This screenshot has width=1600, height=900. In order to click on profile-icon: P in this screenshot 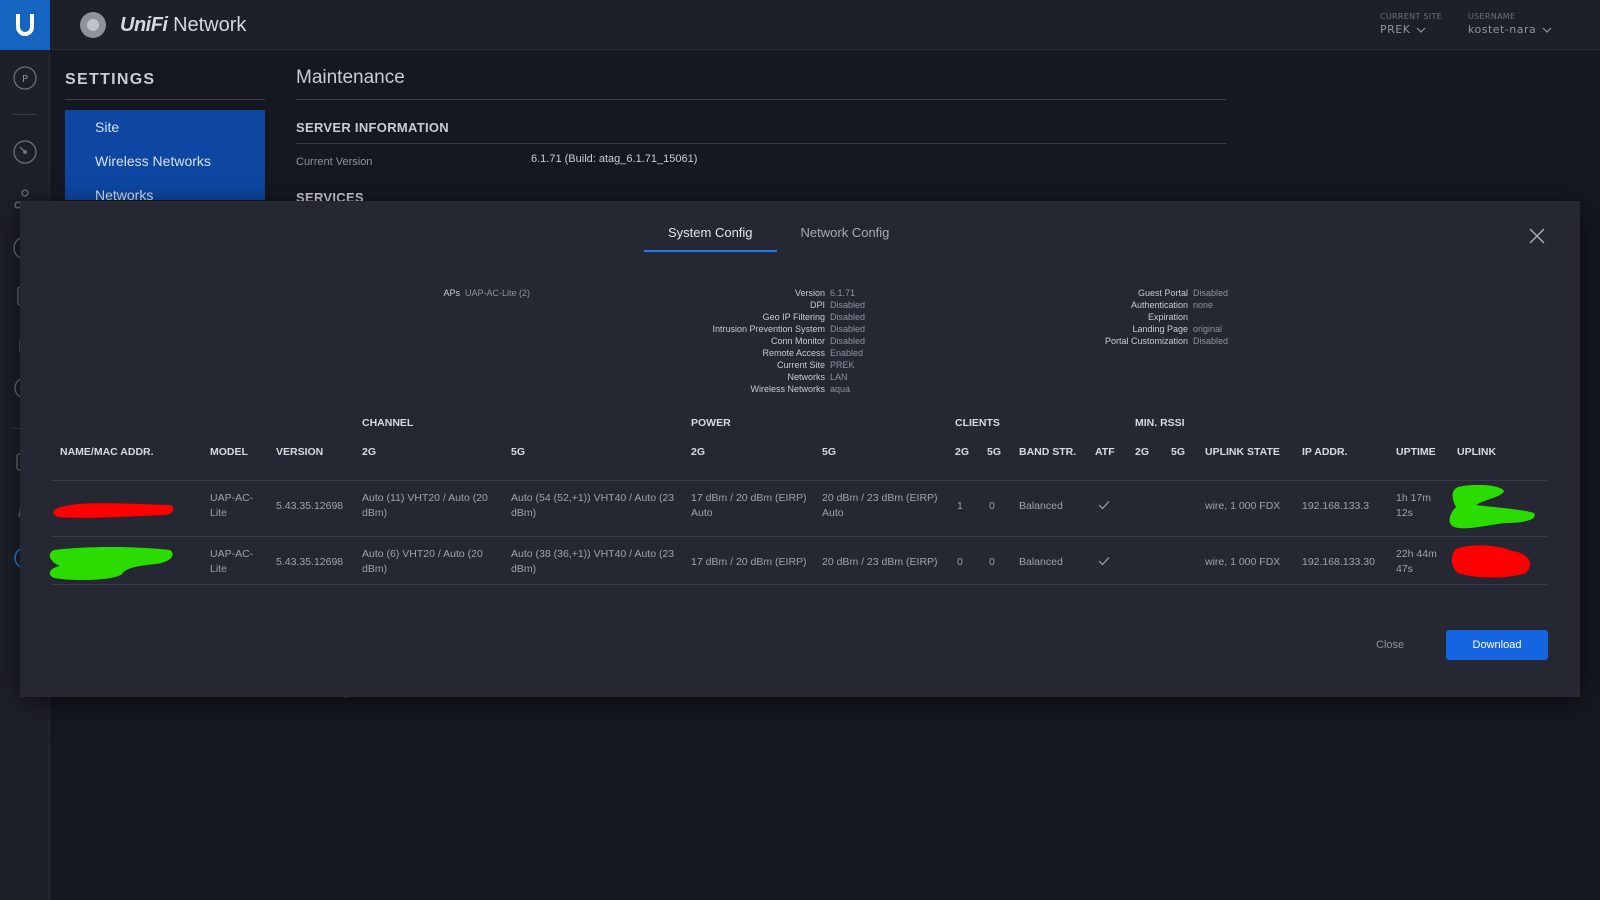, I will do `click(25, 78)`.